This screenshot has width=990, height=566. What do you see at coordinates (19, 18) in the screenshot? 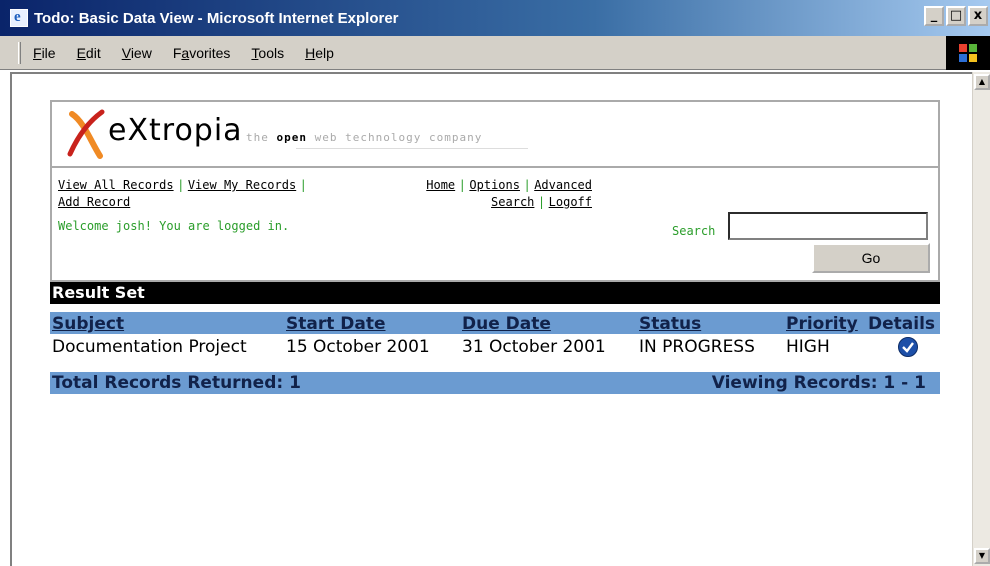
I see `ie-icon` at bounding box center [19, 18].